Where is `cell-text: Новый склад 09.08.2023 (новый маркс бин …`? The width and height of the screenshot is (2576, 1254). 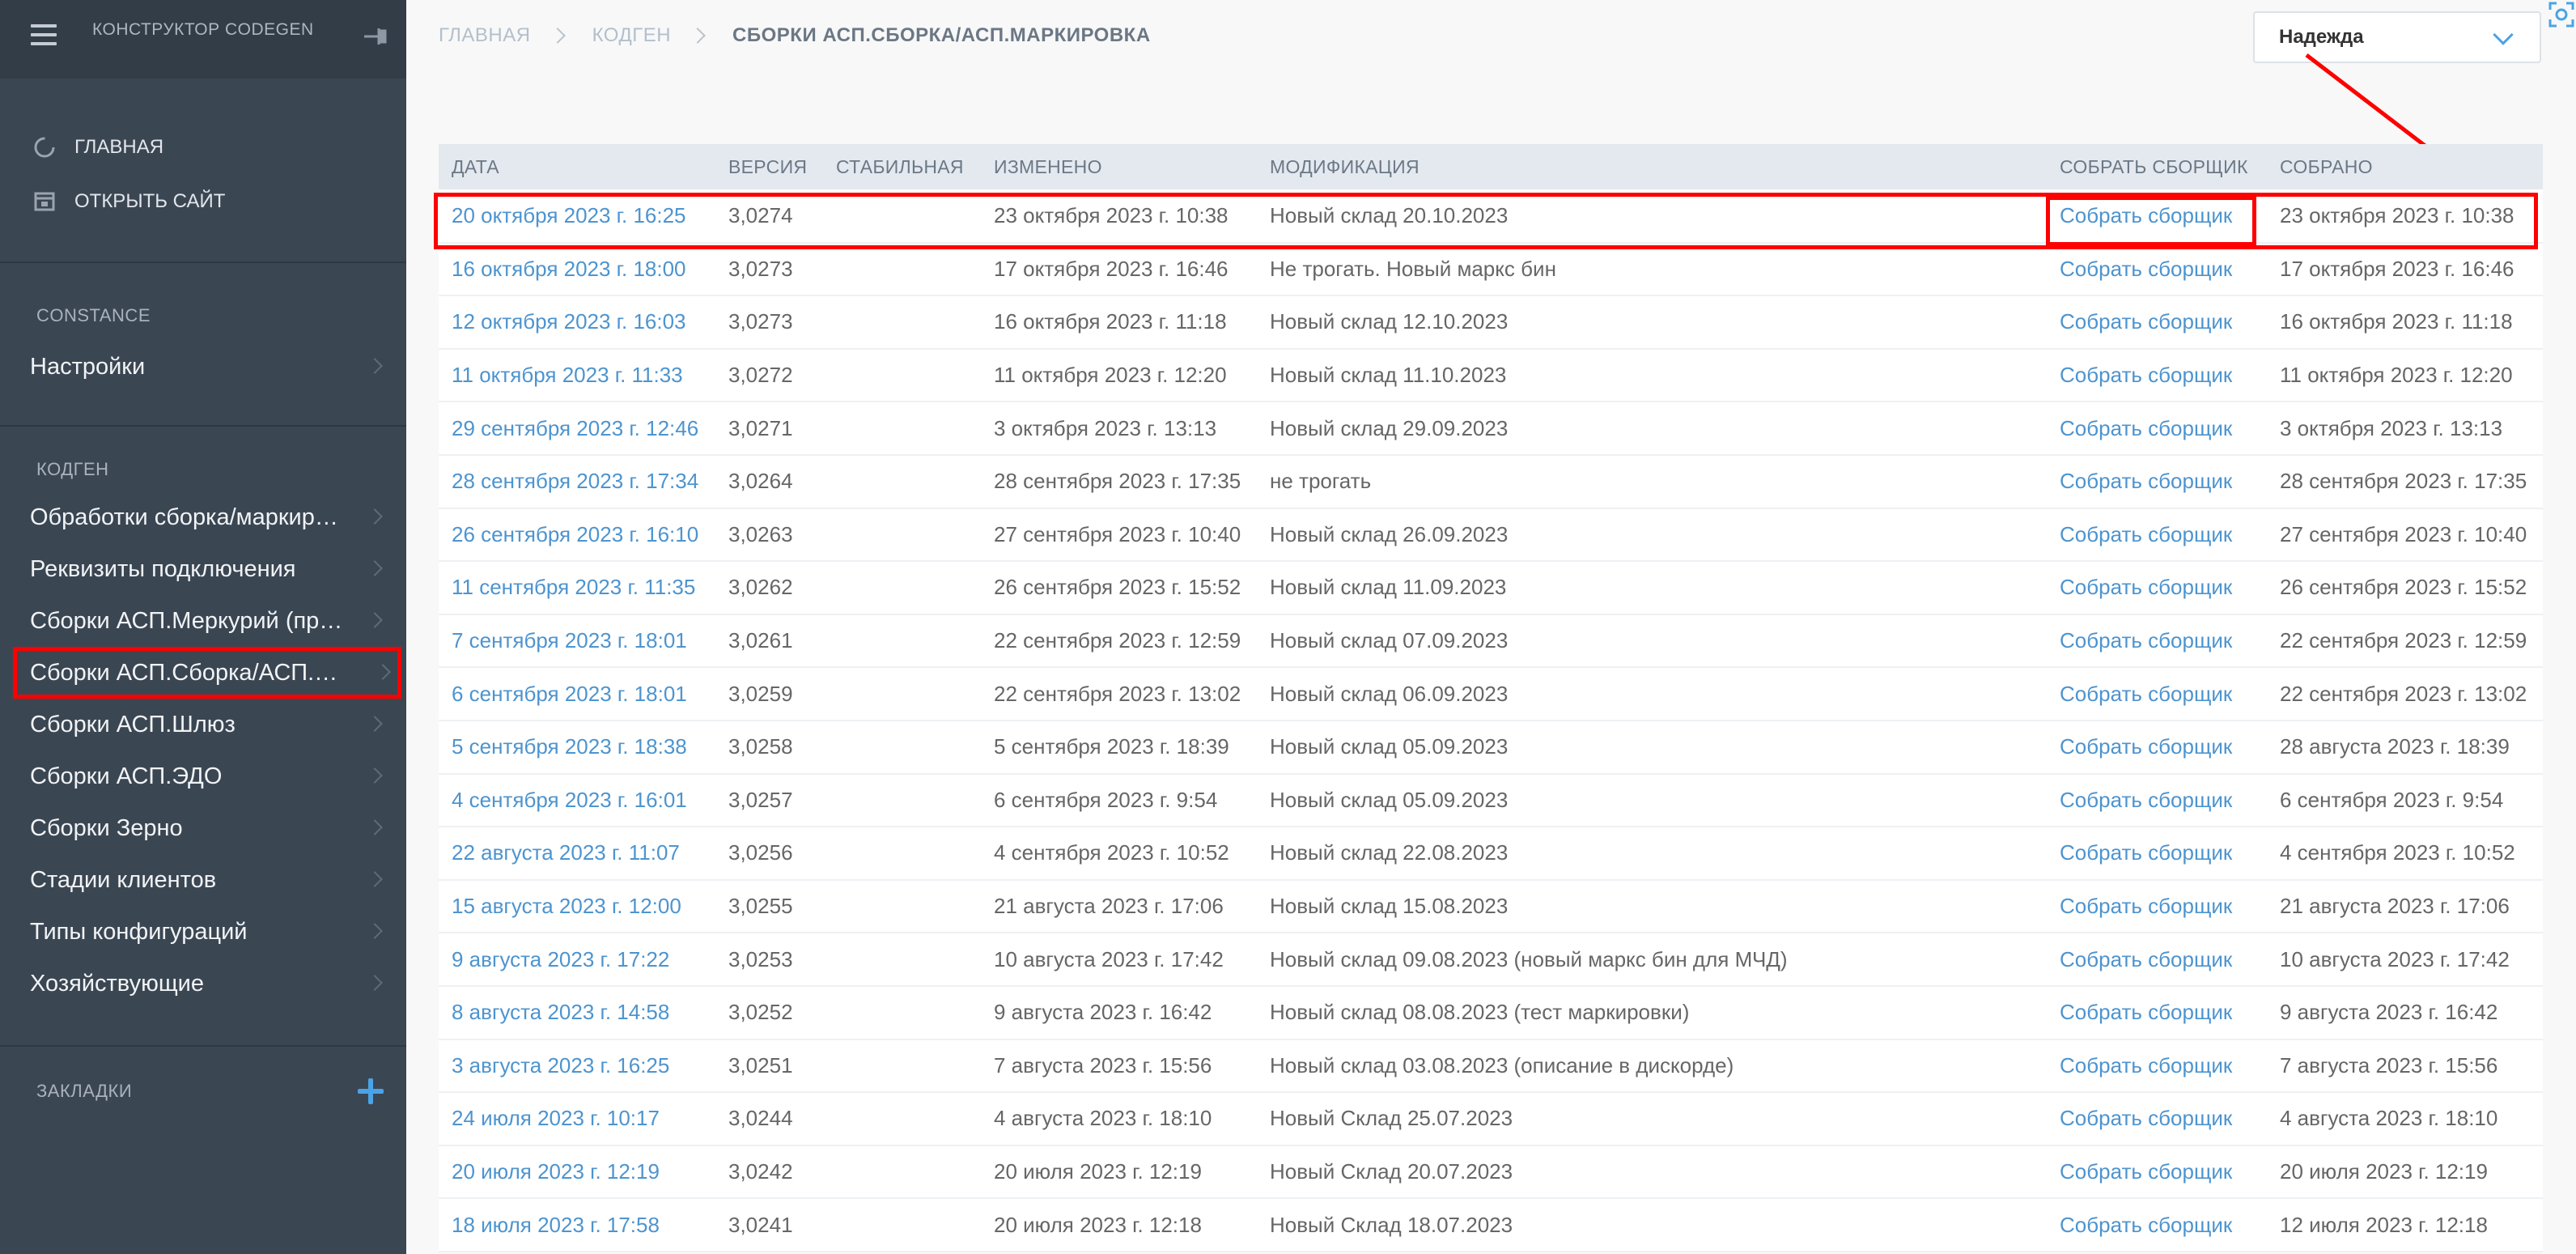 cell-text: Новый склад 09.08.2023 (новый маркс бин … is located at coordinates (1529, 958).